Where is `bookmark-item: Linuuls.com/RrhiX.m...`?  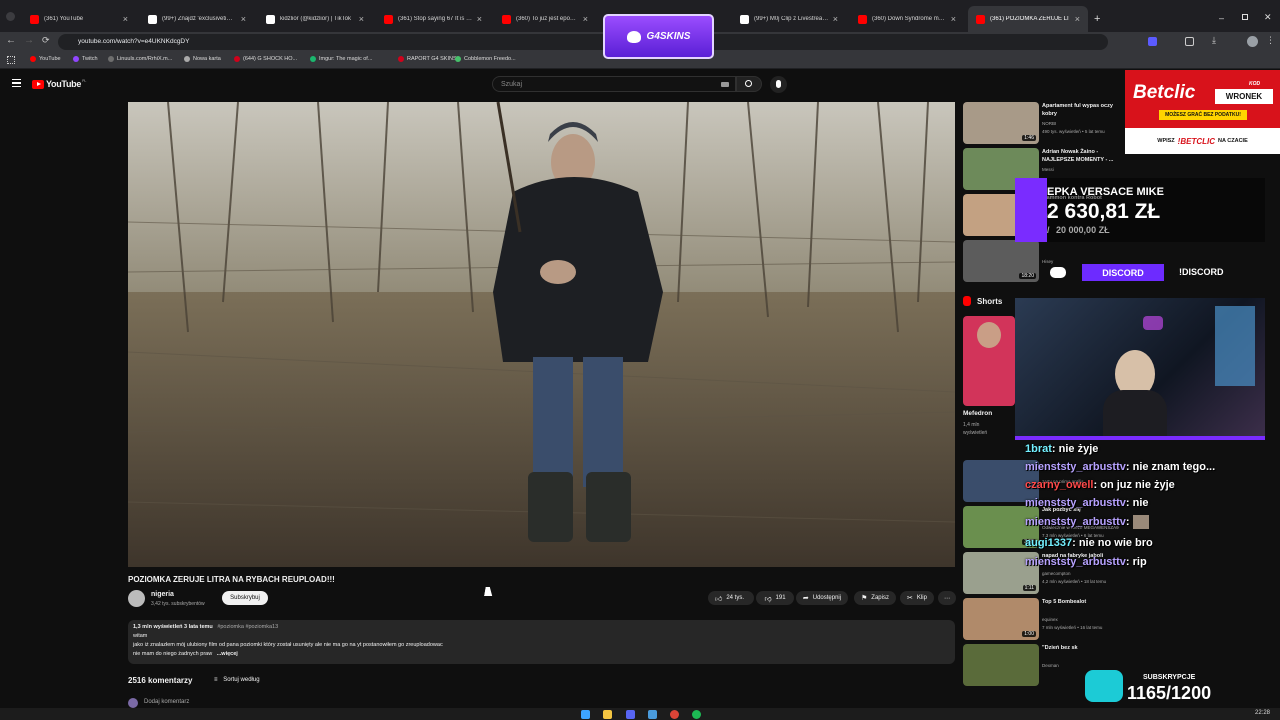 bookmark-item: Linuuls.com/RrhiX.m... is located at coordinates (140, 59).